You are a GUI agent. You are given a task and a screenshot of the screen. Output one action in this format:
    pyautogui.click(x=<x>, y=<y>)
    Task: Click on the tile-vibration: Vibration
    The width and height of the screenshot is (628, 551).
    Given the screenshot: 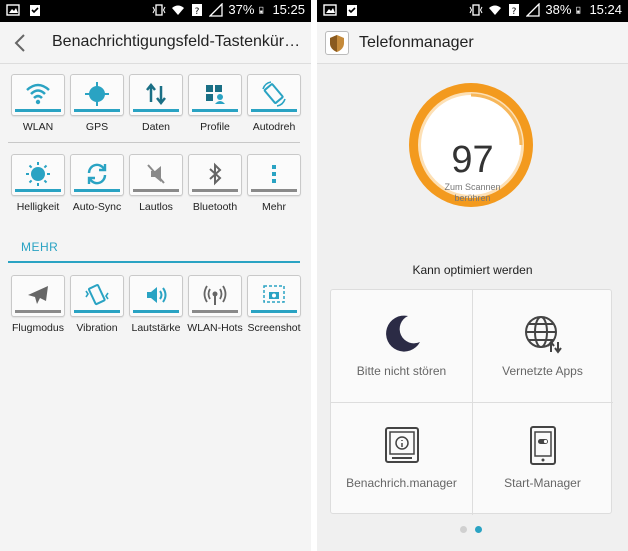 What is the action you would take?
    pyautogui.click(x=97, y=304)
    